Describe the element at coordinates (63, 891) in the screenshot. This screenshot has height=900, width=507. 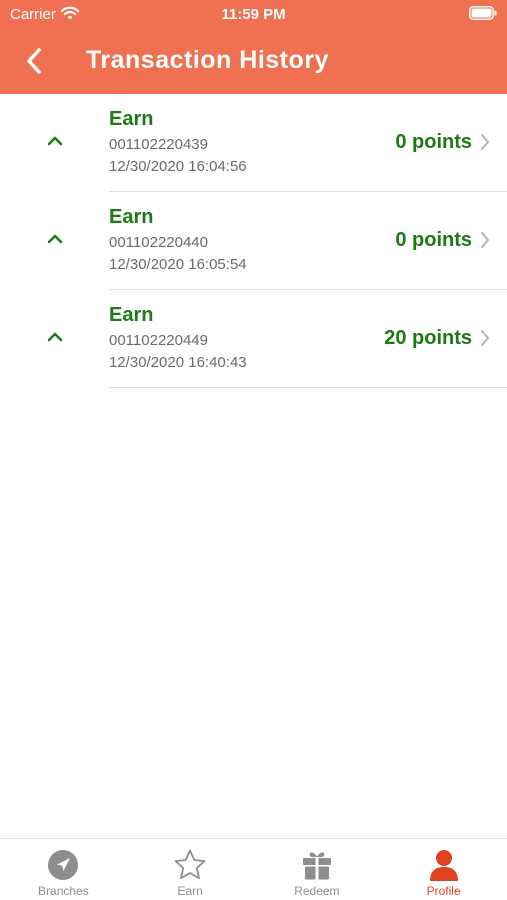
I see `tab-label: Branches` at that location.